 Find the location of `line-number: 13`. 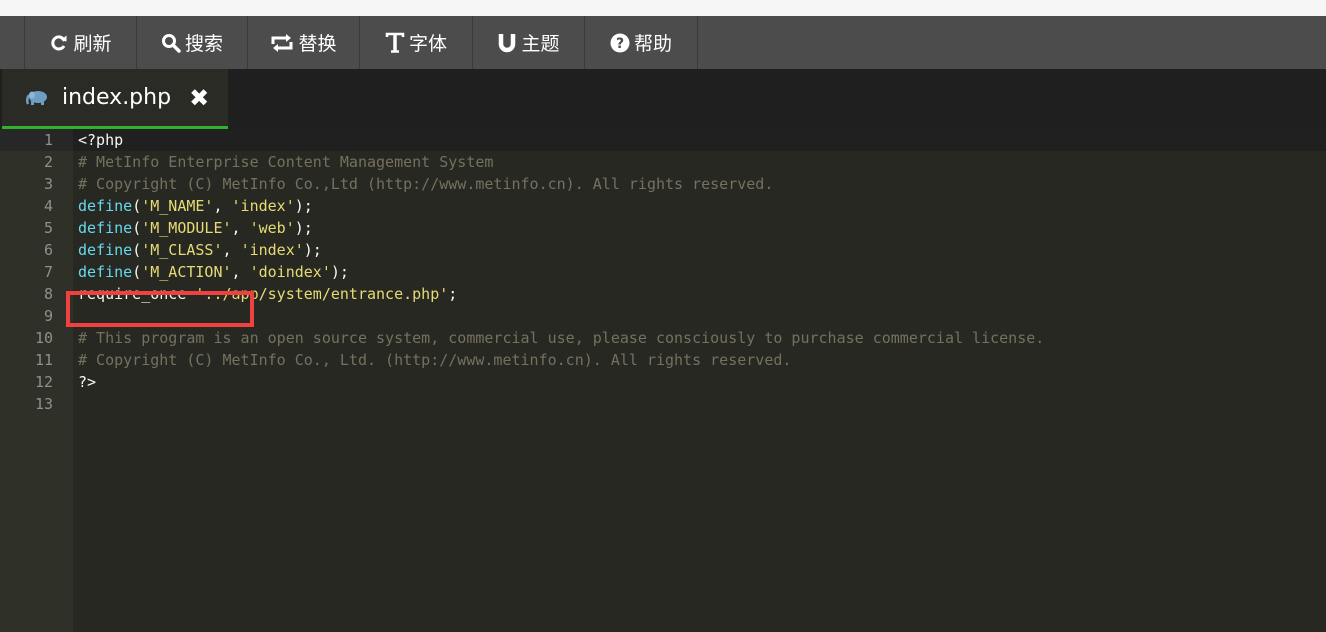

line-number: 13 is located at coordinates (43, 404).